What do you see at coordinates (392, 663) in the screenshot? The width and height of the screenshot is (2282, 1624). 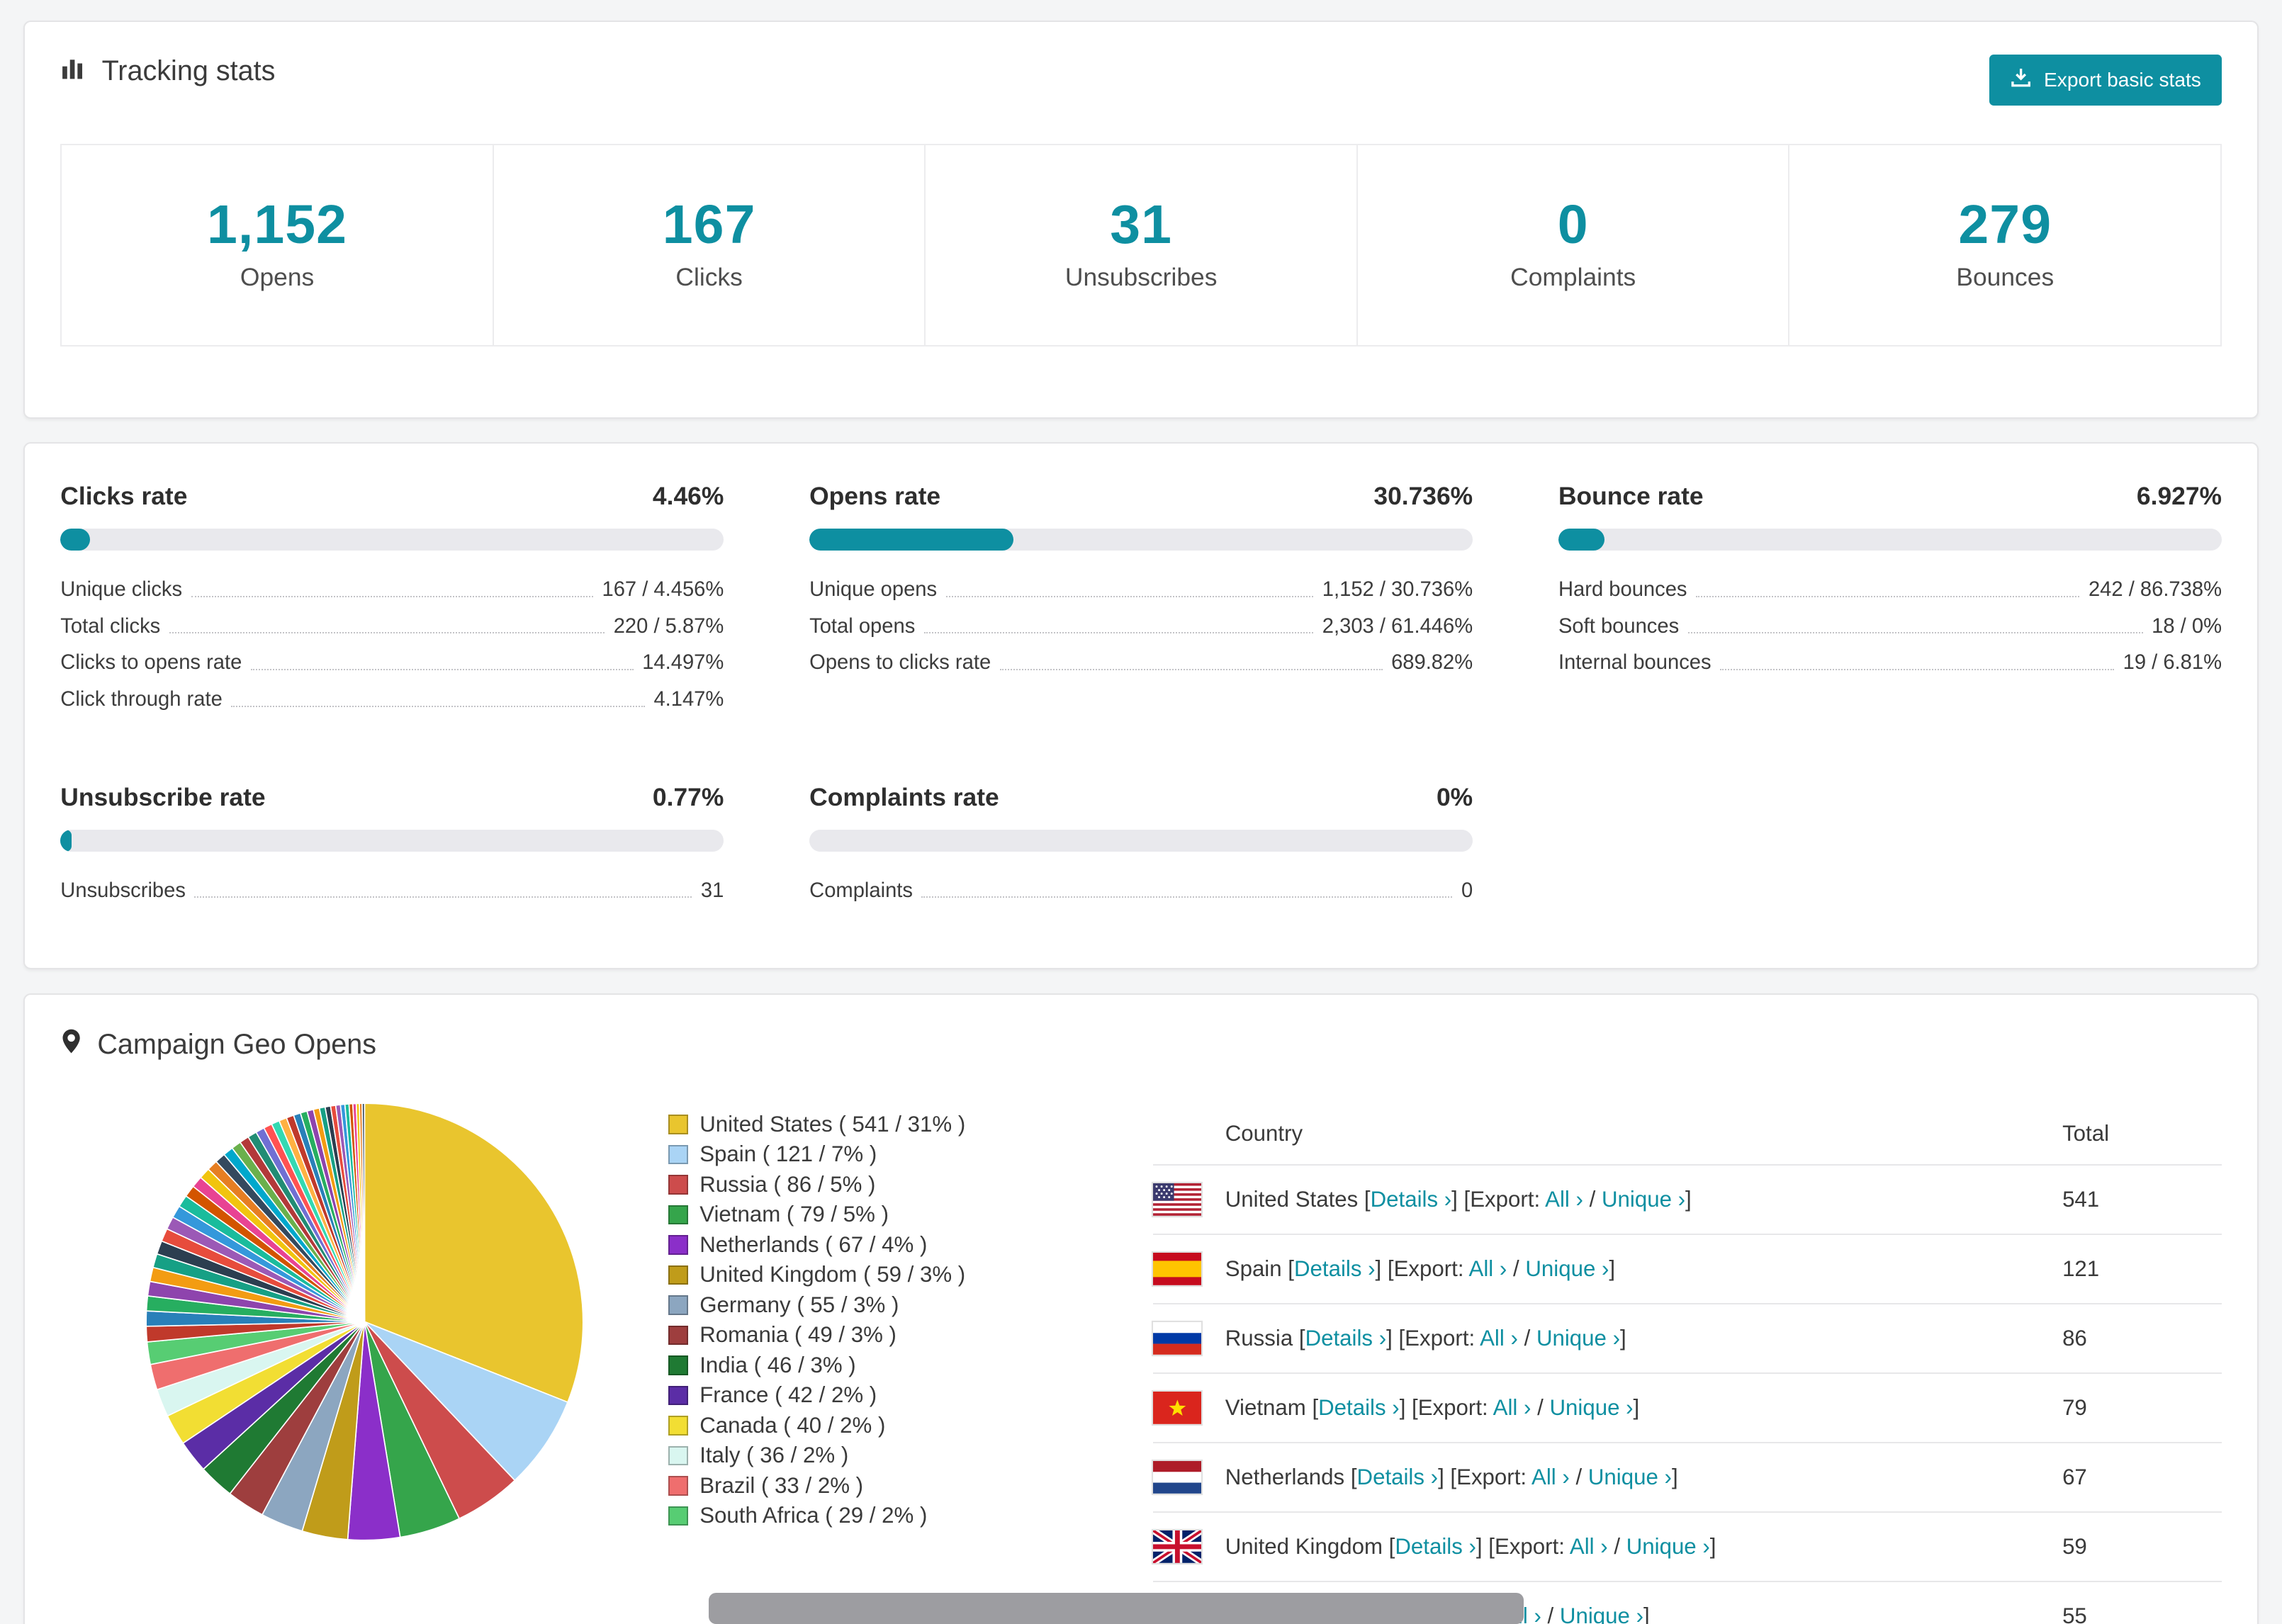 I see `stat-line: Clicks to opens rate 14.497%` at bounding box center [392, 663].